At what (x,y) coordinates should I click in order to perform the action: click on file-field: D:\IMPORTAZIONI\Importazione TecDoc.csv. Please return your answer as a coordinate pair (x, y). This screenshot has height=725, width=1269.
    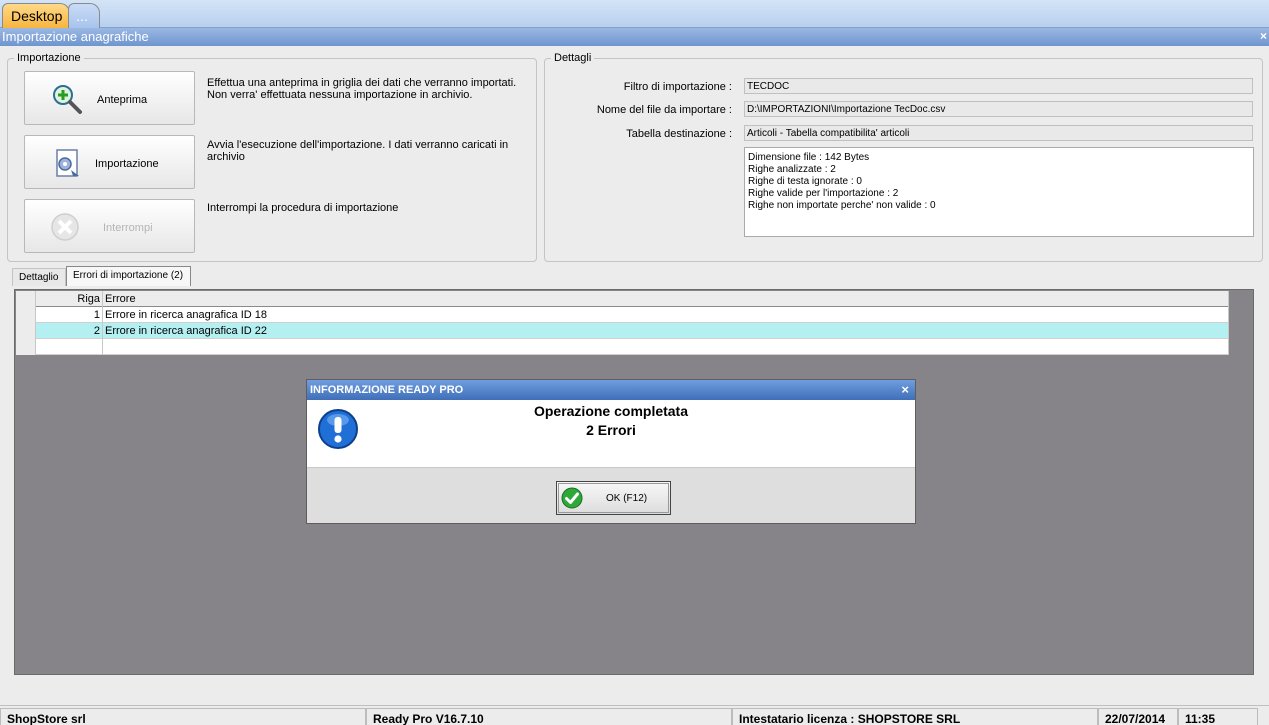
    Looking at the image, I should click on (998, 109).